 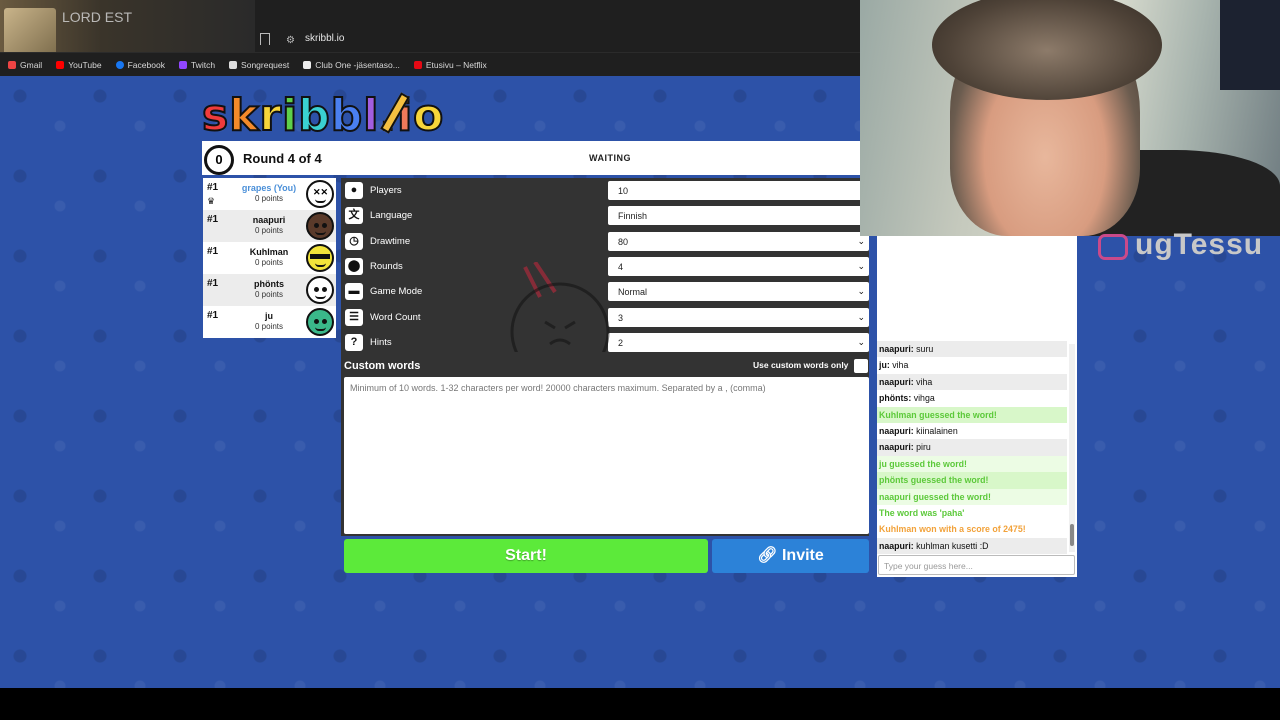 I want to click on wordcount-select: 3 ⌄, so click(x=738, y=317).